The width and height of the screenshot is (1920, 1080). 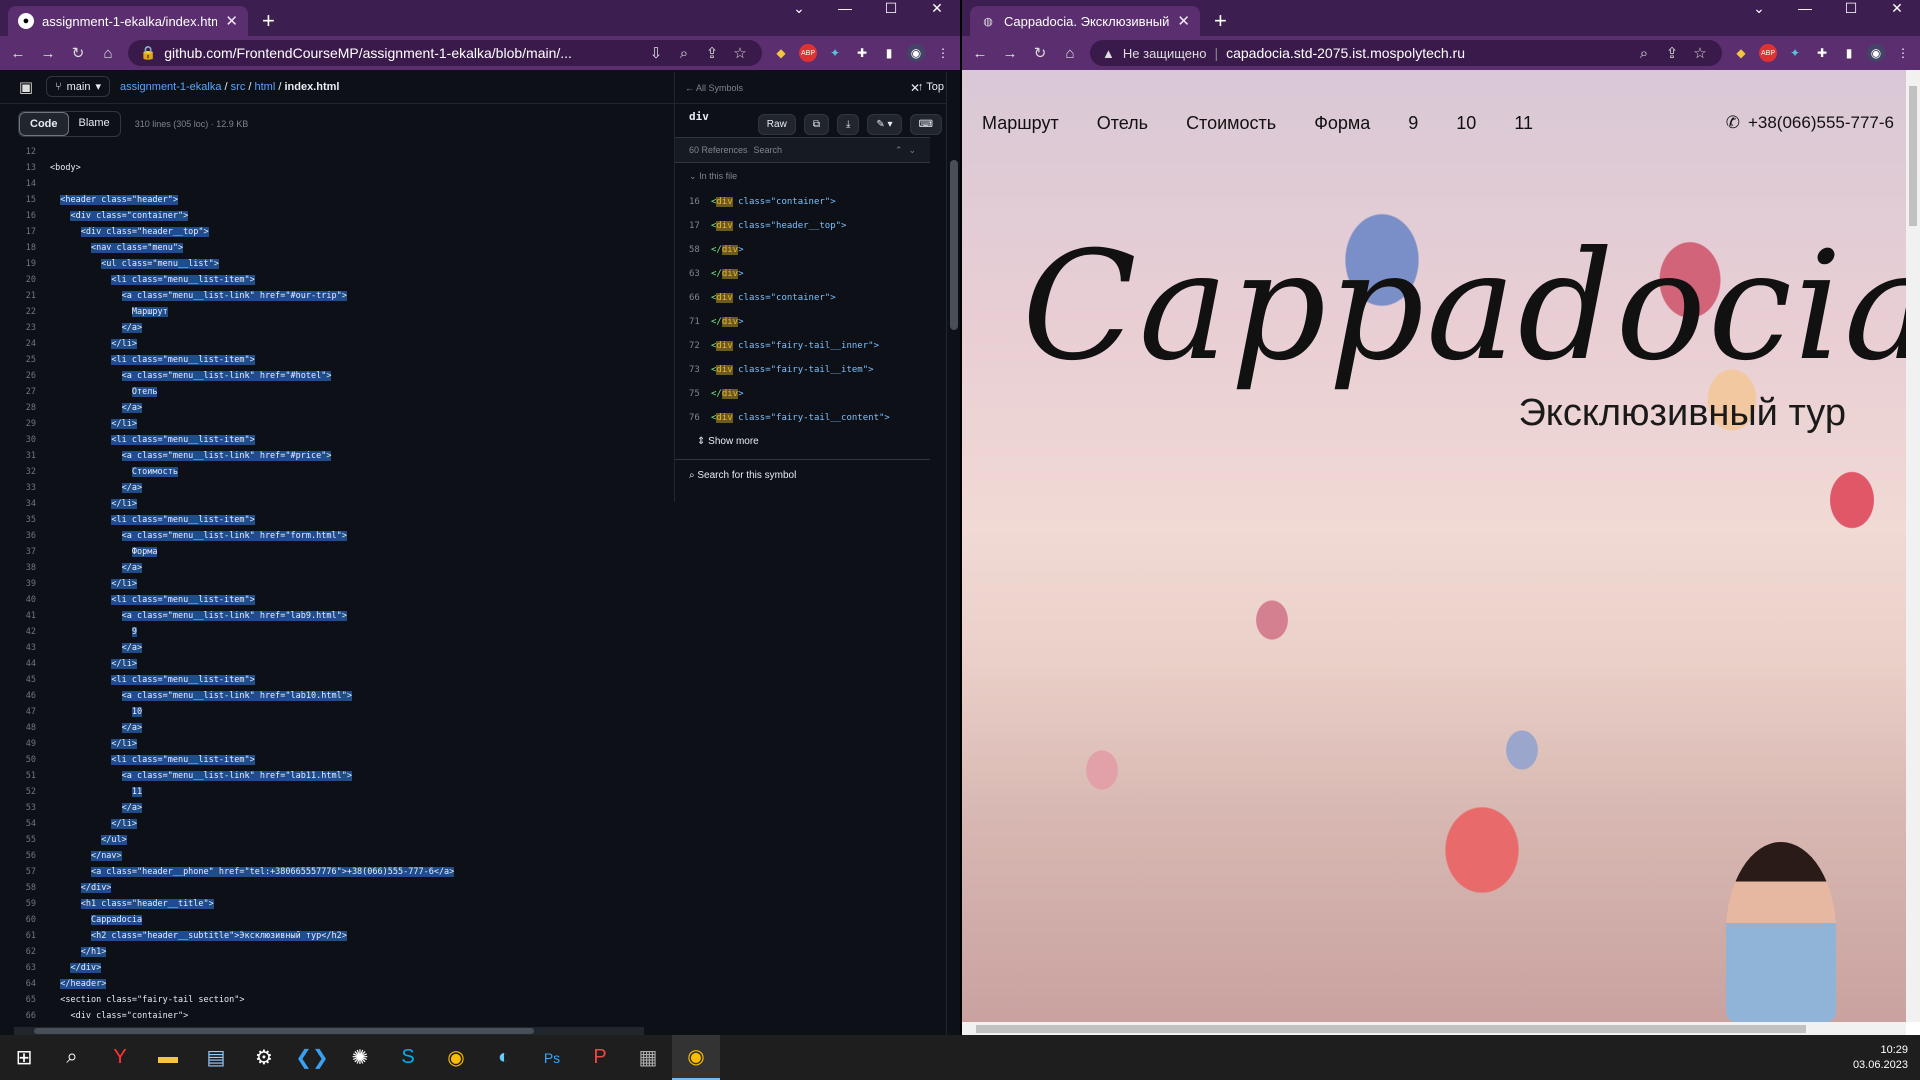 What do you see at coordinates (32, 664) in the screenshot?
I see `line-number: 44` at bounding box center [32, 664].